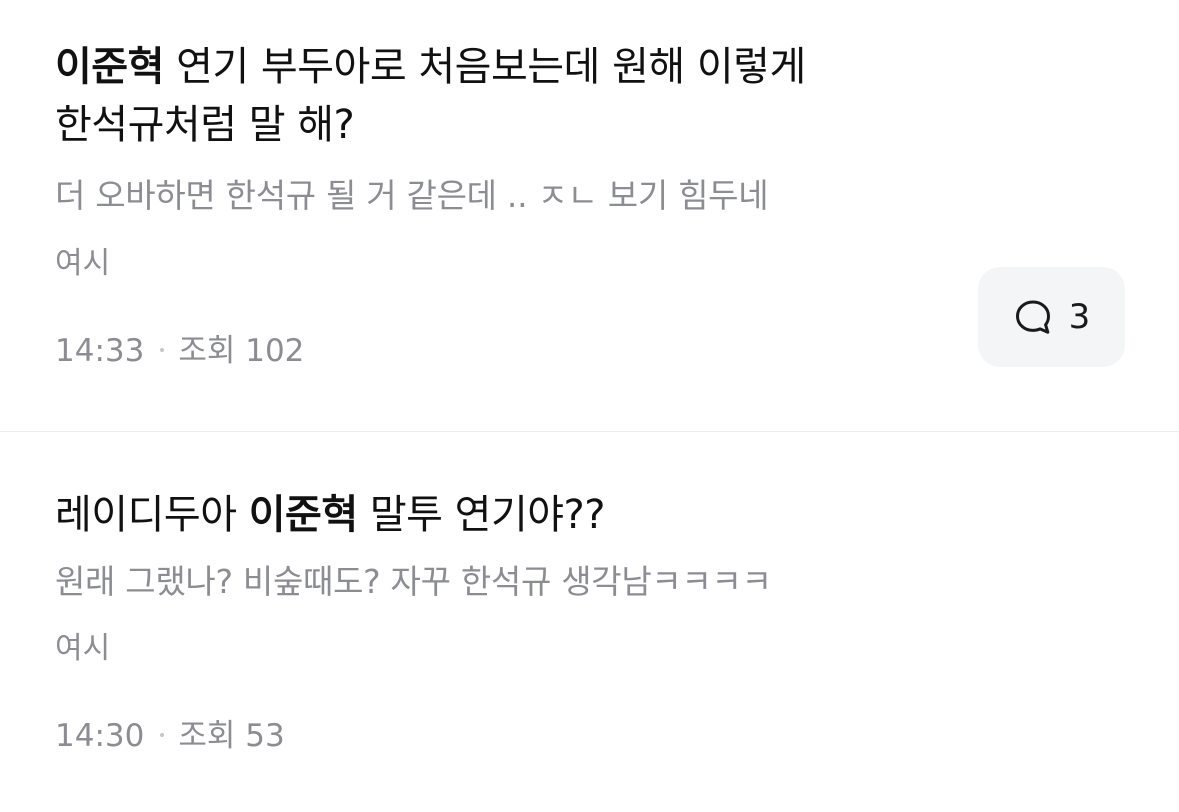  I want to click on post-time: 14:33, so click(100, 351).